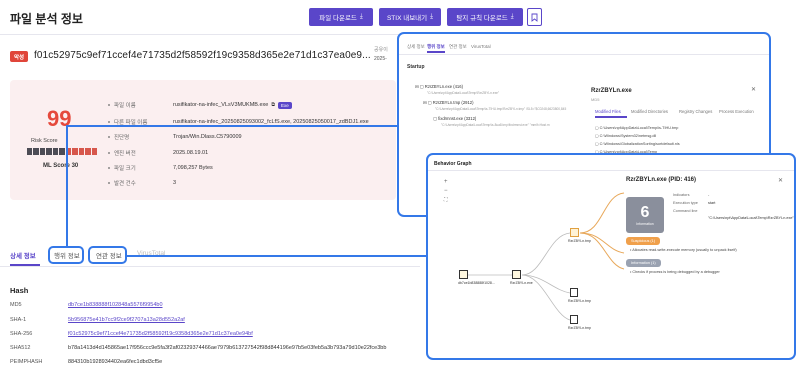  Describe the element at coordinates (649, 111) in the screenshot. I see `detail-tab: Modified Directories` at that location.